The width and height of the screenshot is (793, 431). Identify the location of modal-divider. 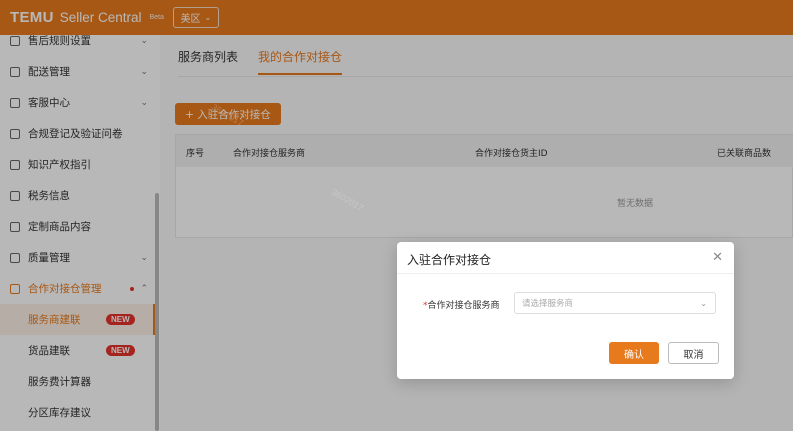
(565, 273).